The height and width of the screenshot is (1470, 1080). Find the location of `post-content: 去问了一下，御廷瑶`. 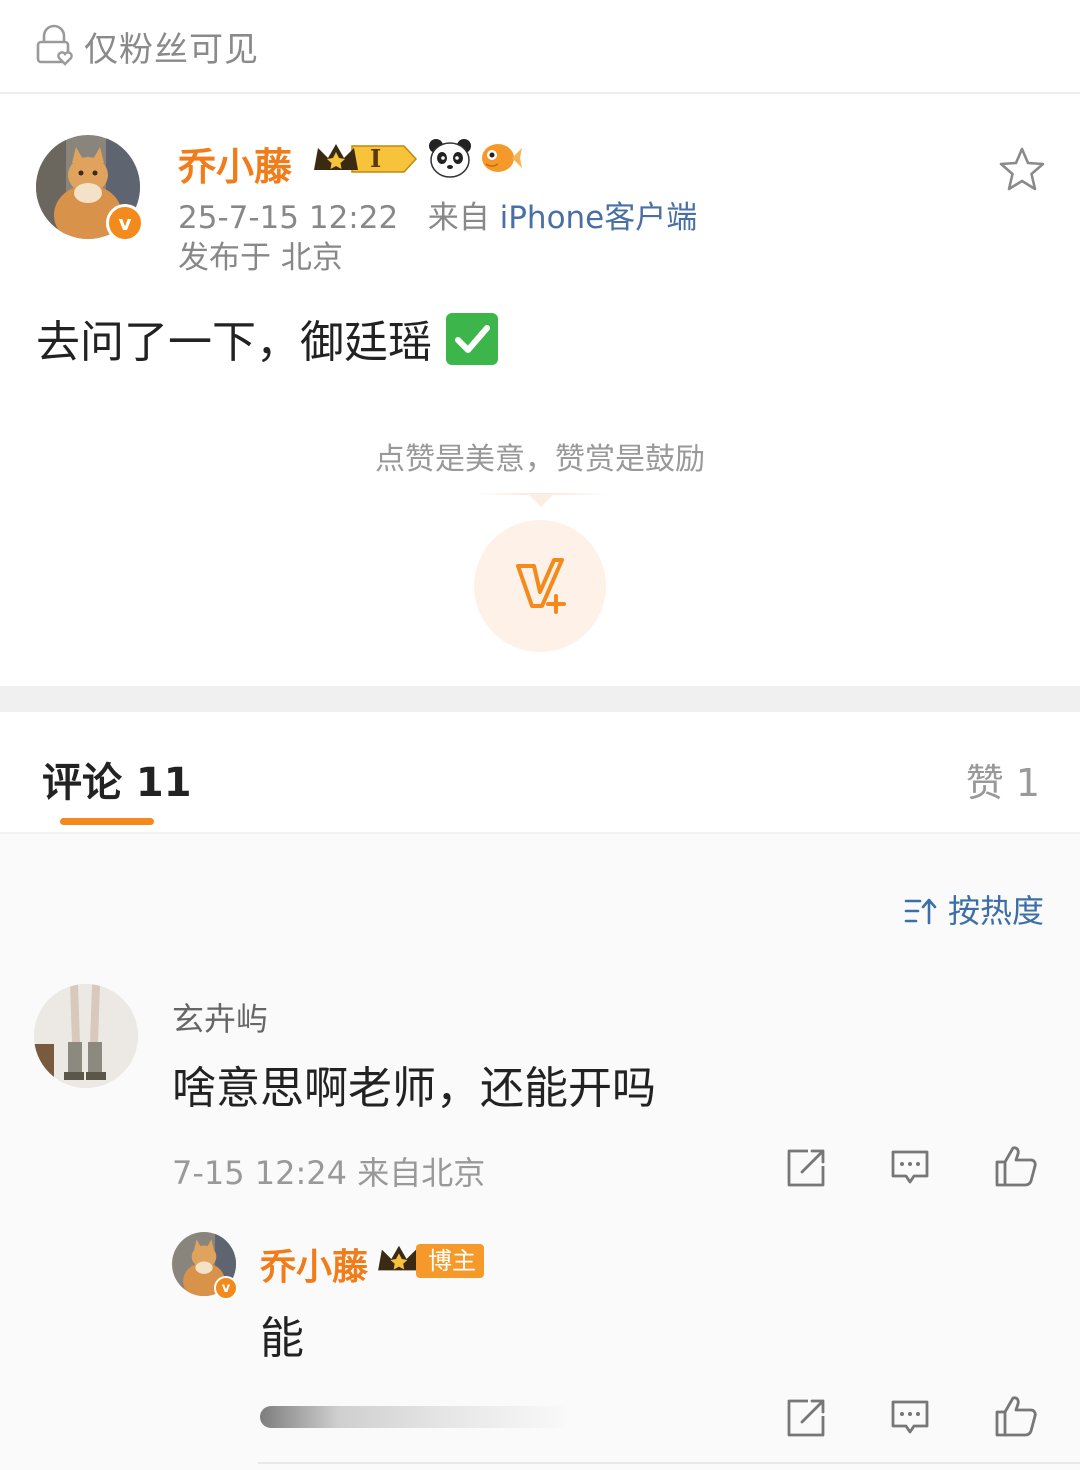

post-content: 去问了一下，御廷瑶 is located at coordinates (267, 338).